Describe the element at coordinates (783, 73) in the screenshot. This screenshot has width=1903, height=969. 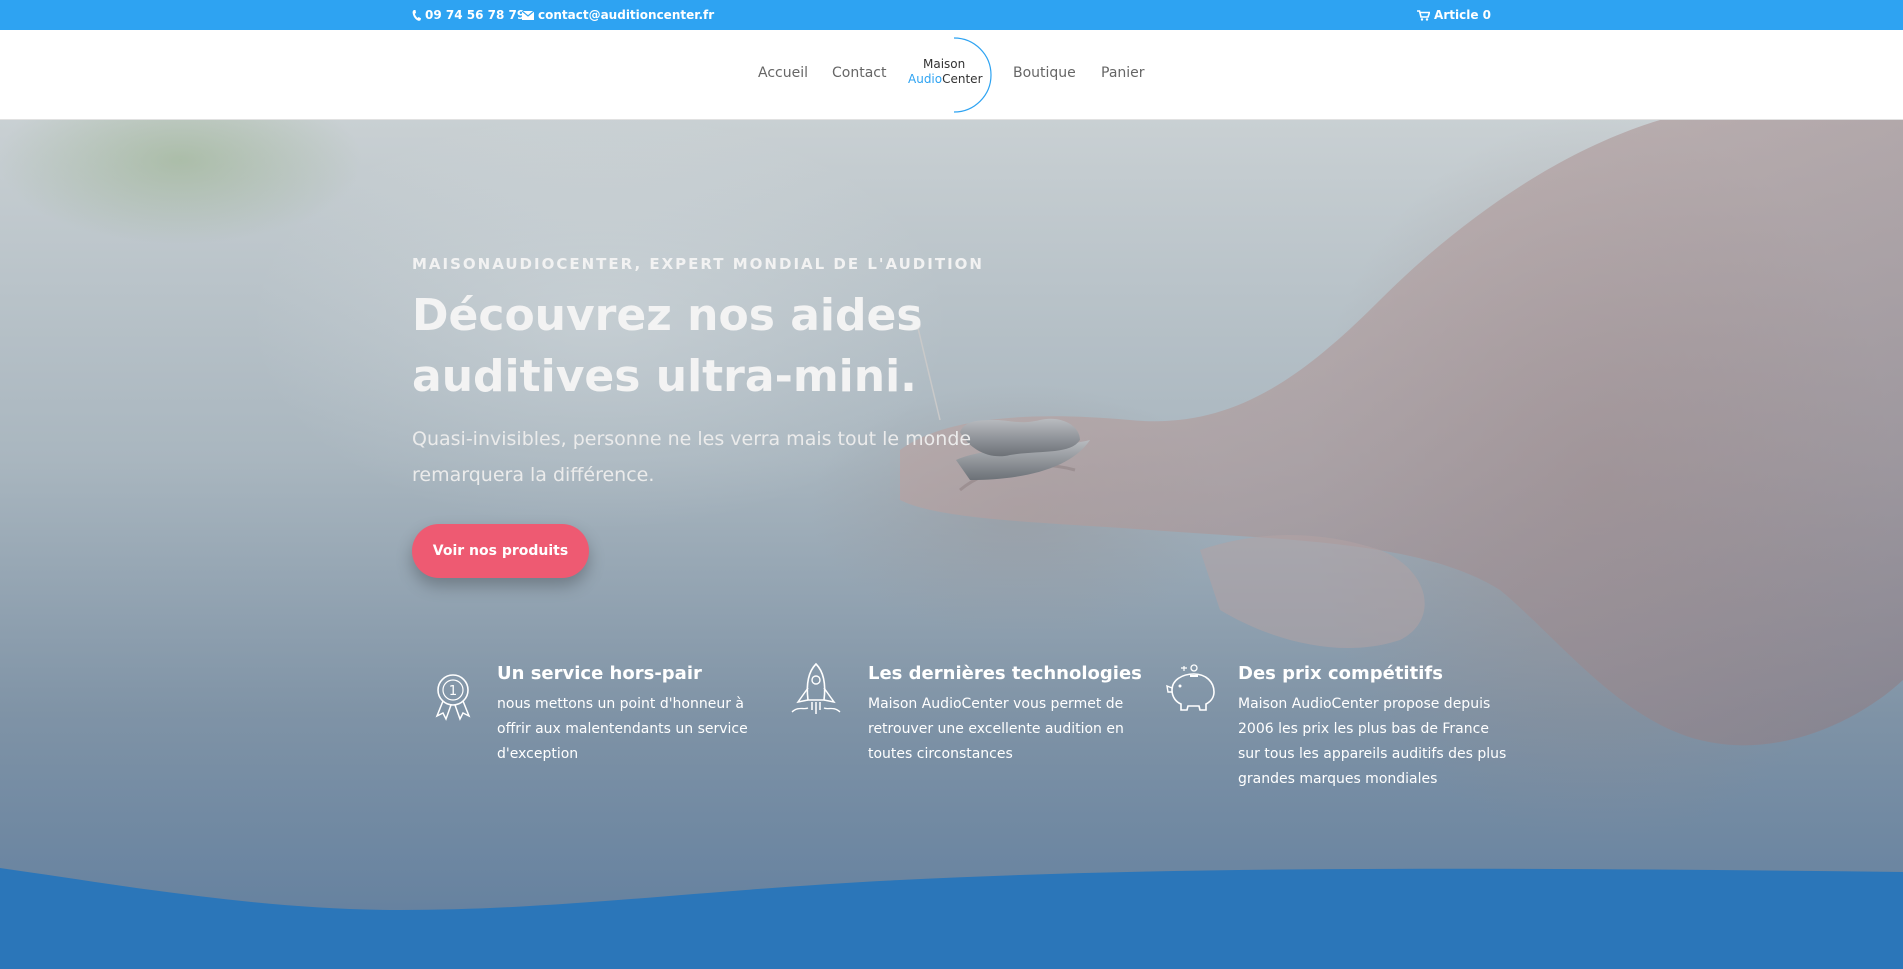
I see `nav-accueil: Accueil` at that location.